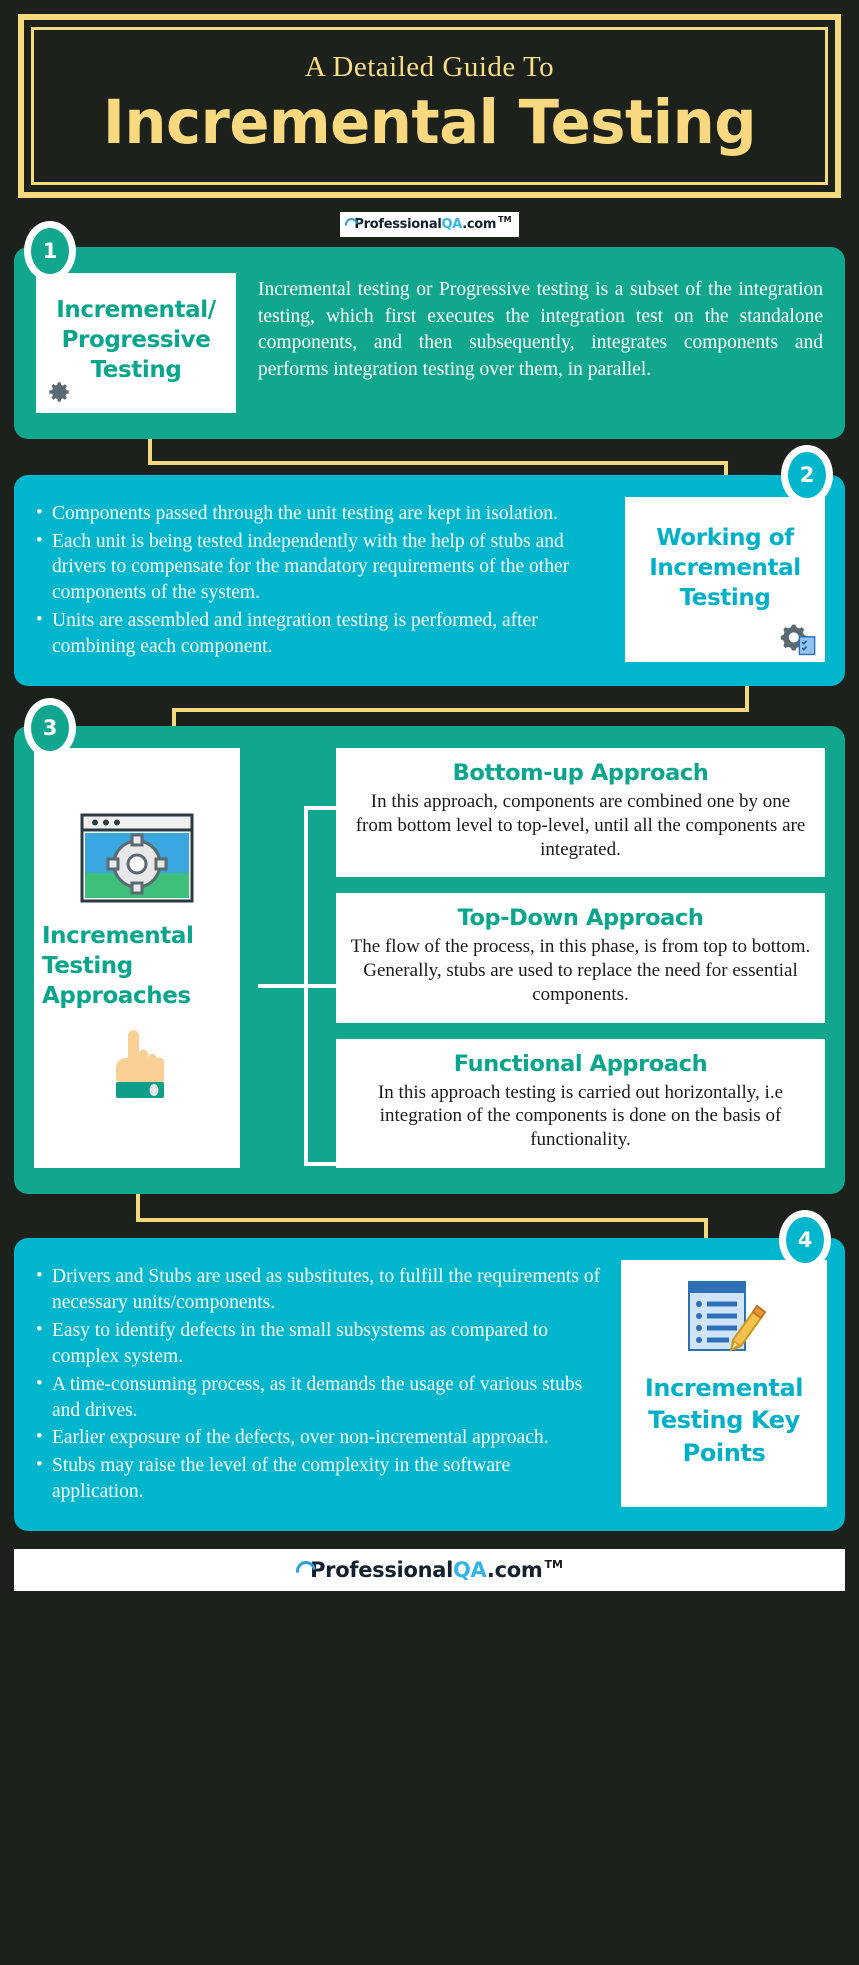  I want to click on section-4-card-title: Incremental Testing Key Points, so click(724, 1420).